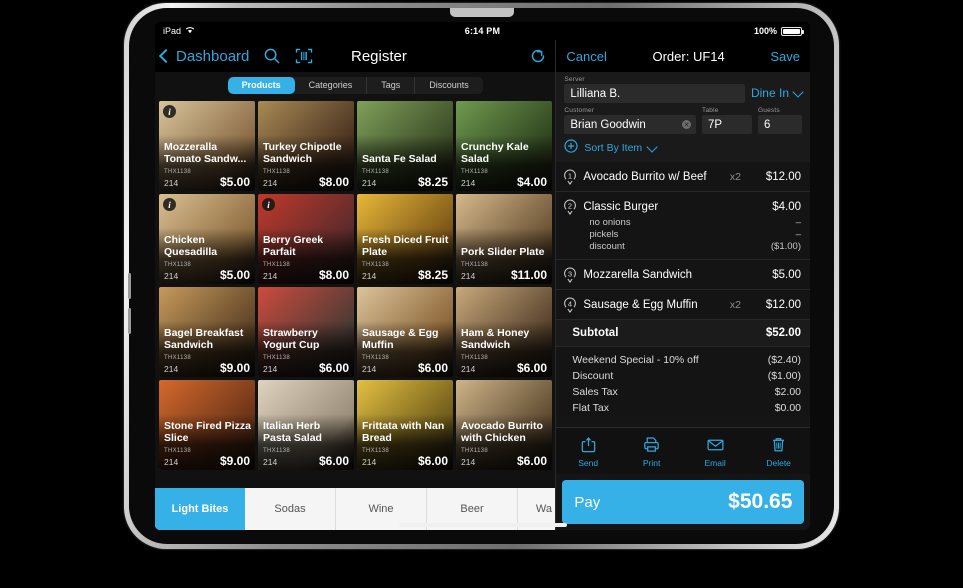 The height and width of the screenshot is (588, 963). Describe the element at coordinates (129, 286) in the screenshot. I see `volume-up-button` at that location.